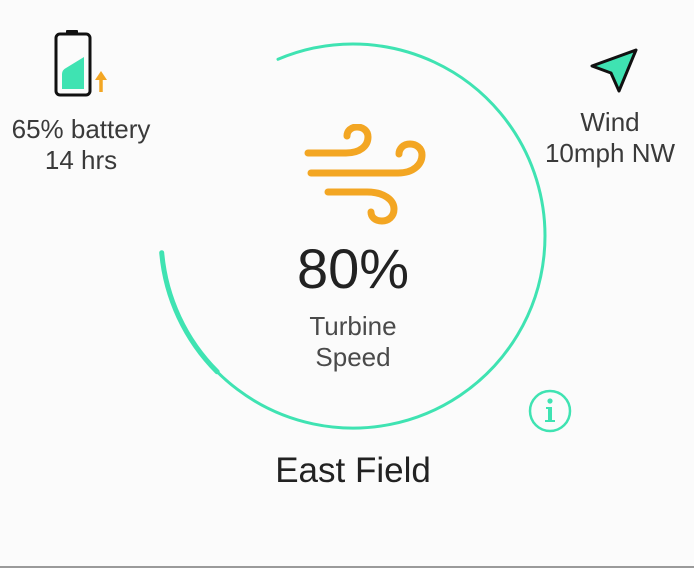 The width and height of the screenshot is (694, 568). I want to click on gauge-progress-arc-lead, so click(189, 312).